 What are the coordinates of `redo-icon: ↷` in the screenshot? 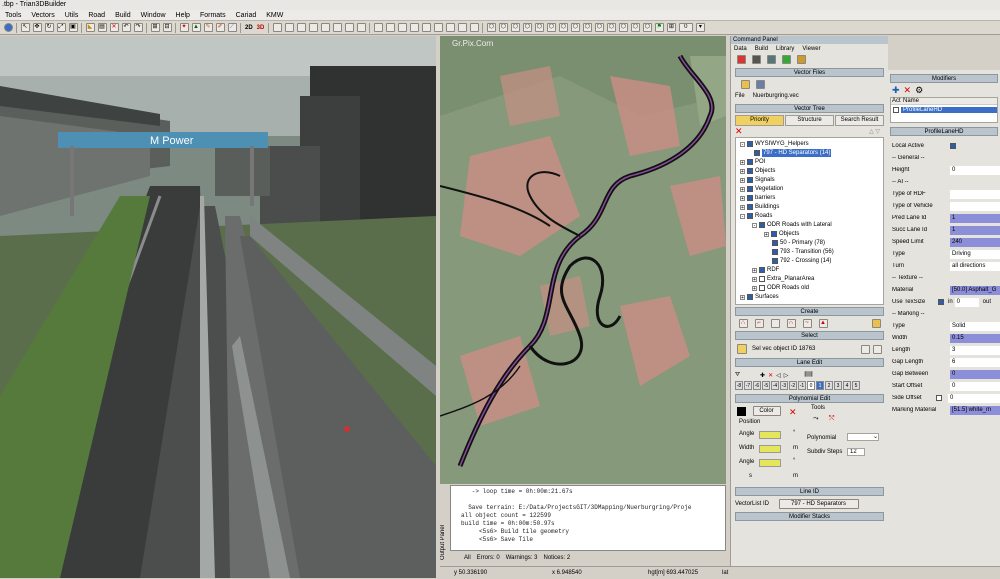 It's located at (138, 27).